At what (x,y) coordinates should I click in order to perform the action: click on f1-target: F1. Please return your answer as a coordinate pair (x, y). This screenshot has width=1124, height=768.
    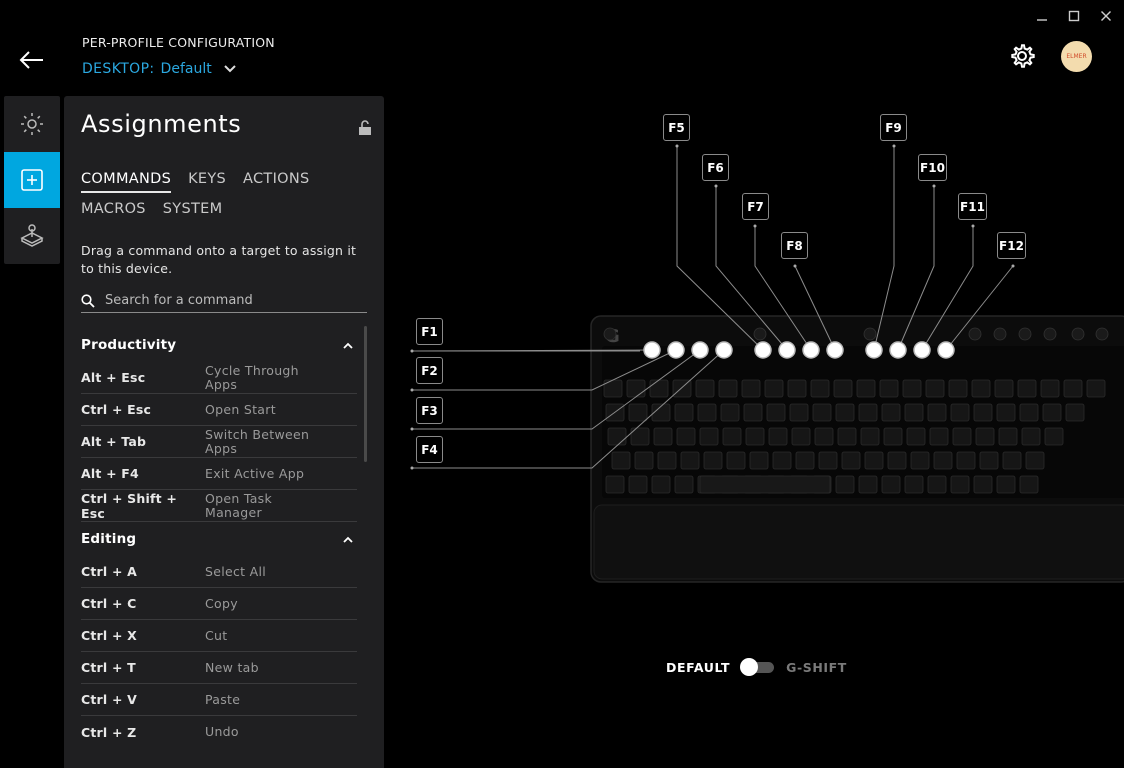
    Looking at the image, I should click on (429, 331).